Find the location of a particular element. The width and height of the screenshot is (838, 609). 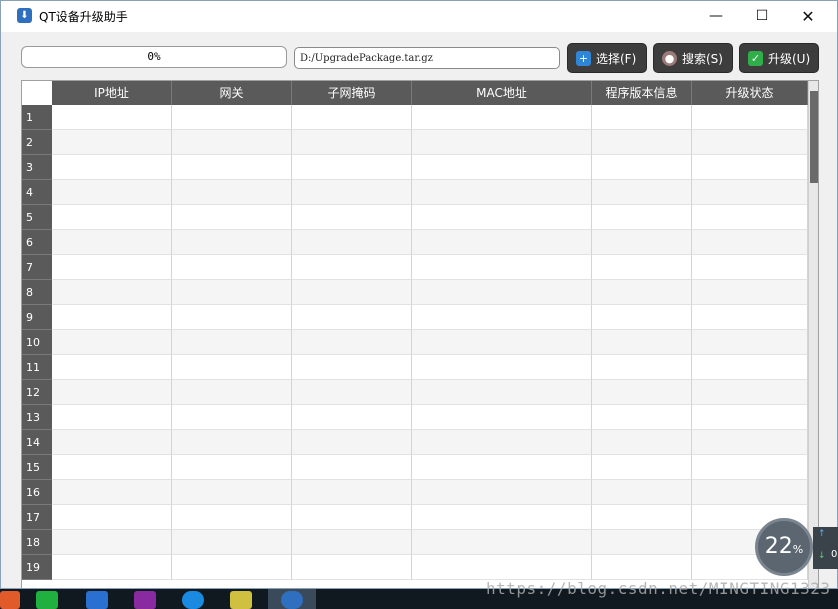

row-header: 11 is located at coordinates (37, 367).